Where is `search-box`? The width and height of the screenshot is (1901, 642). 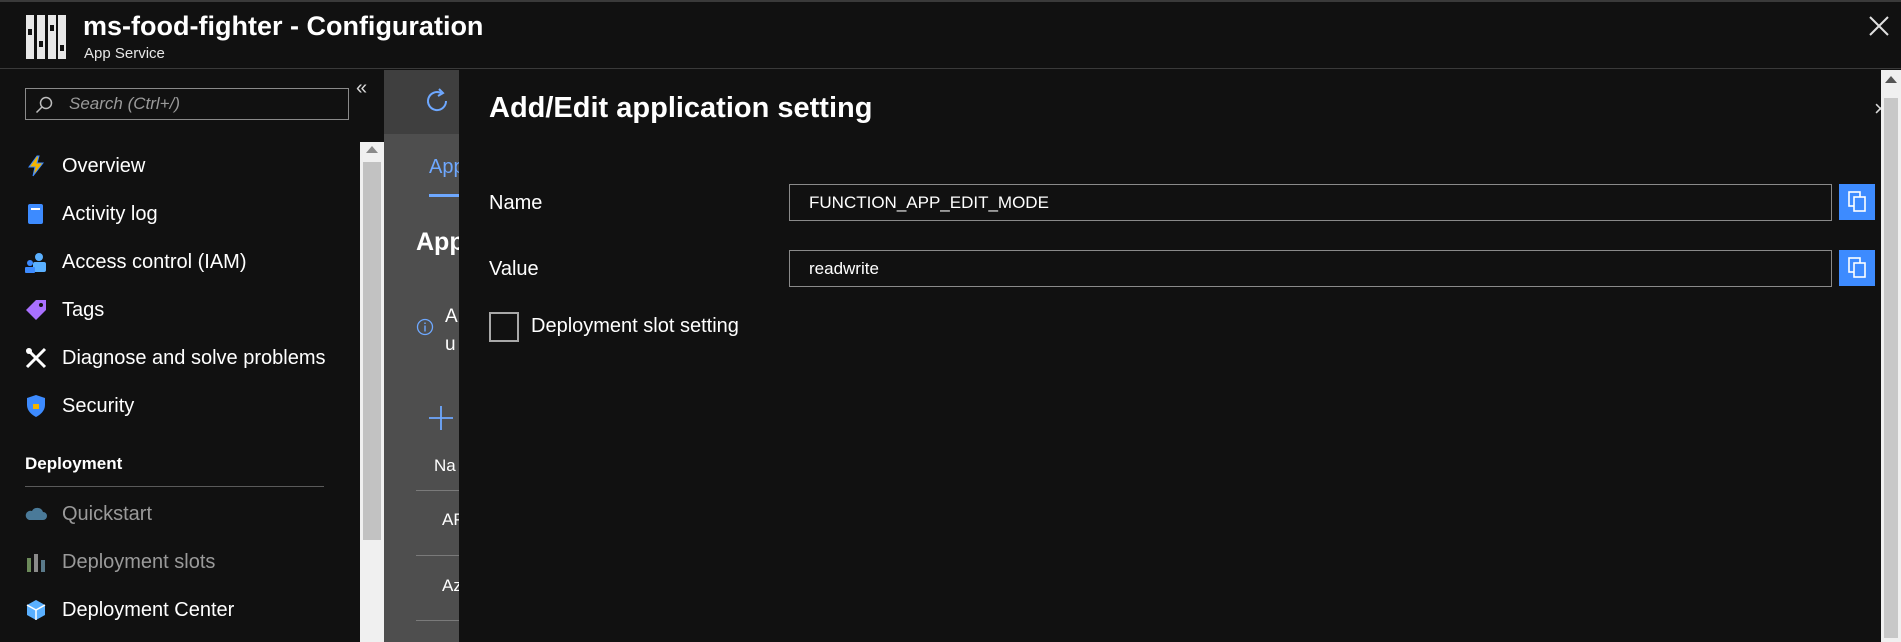
search-box is located at coordinates (187, 104).